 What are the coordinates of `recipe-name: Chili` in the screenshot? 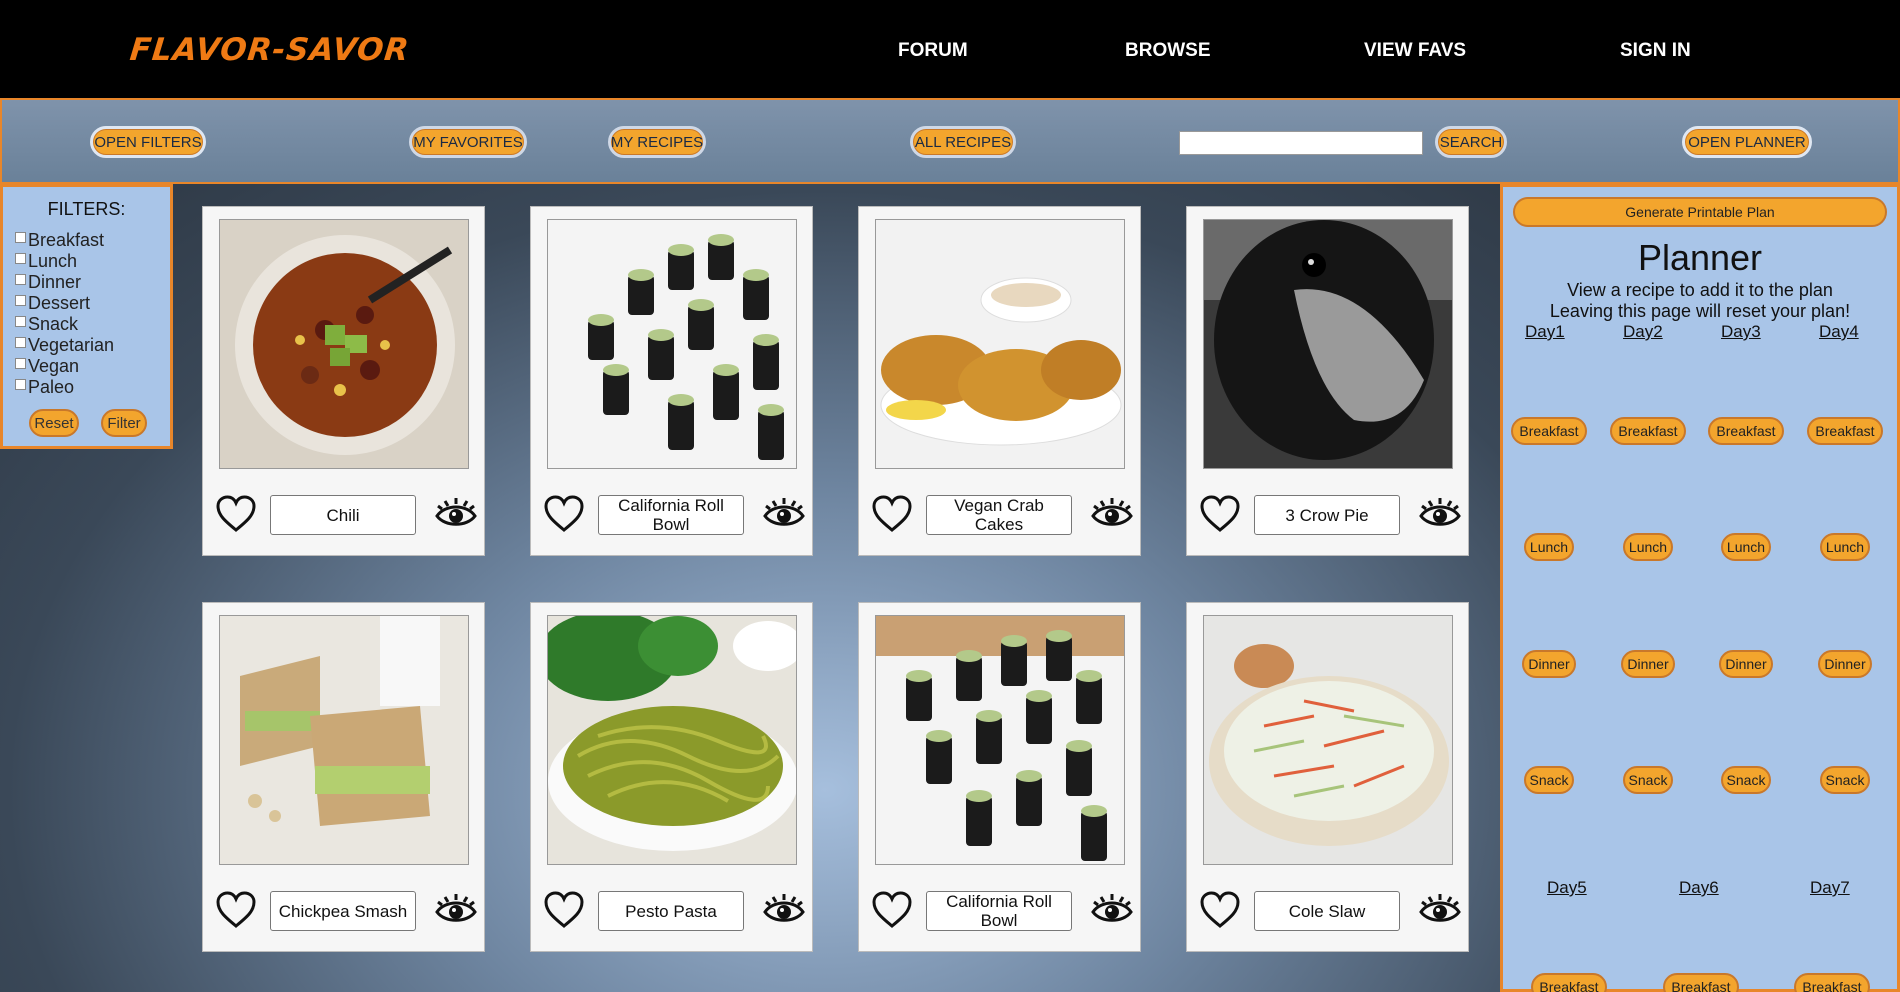 It's located at (343, 515).